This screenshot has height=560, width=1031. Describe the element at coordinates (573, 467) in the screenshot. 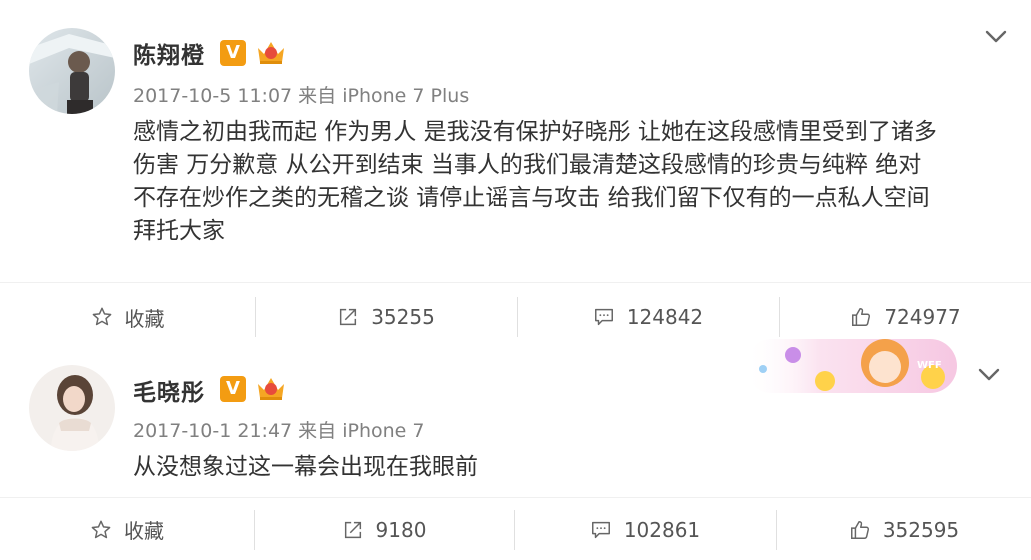

I see `post-content: 从没想象过这一幕会出现在我眼前` at that location.